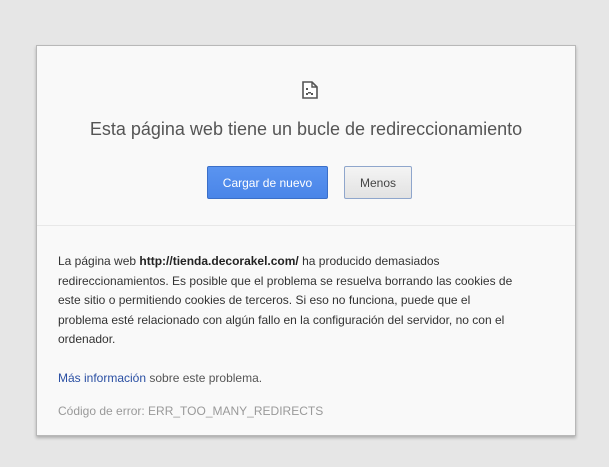 This screenshot has width=609, height=467. I want to click on divider, so click(306, 225).